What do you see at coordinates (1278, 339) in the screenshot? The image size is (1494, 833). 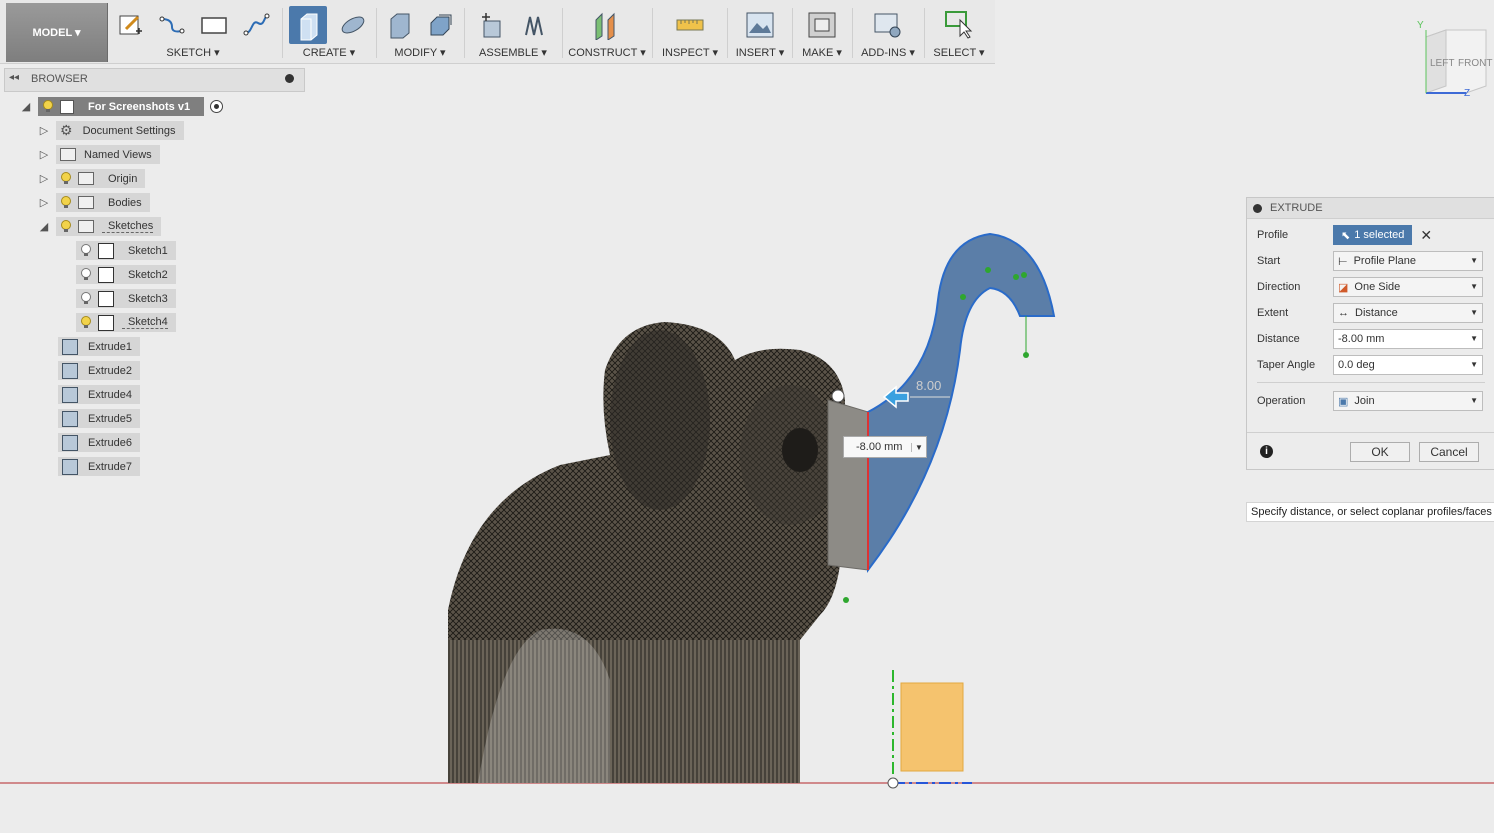 I see `distance-label: Distance` at bounding box center [1278, 339].